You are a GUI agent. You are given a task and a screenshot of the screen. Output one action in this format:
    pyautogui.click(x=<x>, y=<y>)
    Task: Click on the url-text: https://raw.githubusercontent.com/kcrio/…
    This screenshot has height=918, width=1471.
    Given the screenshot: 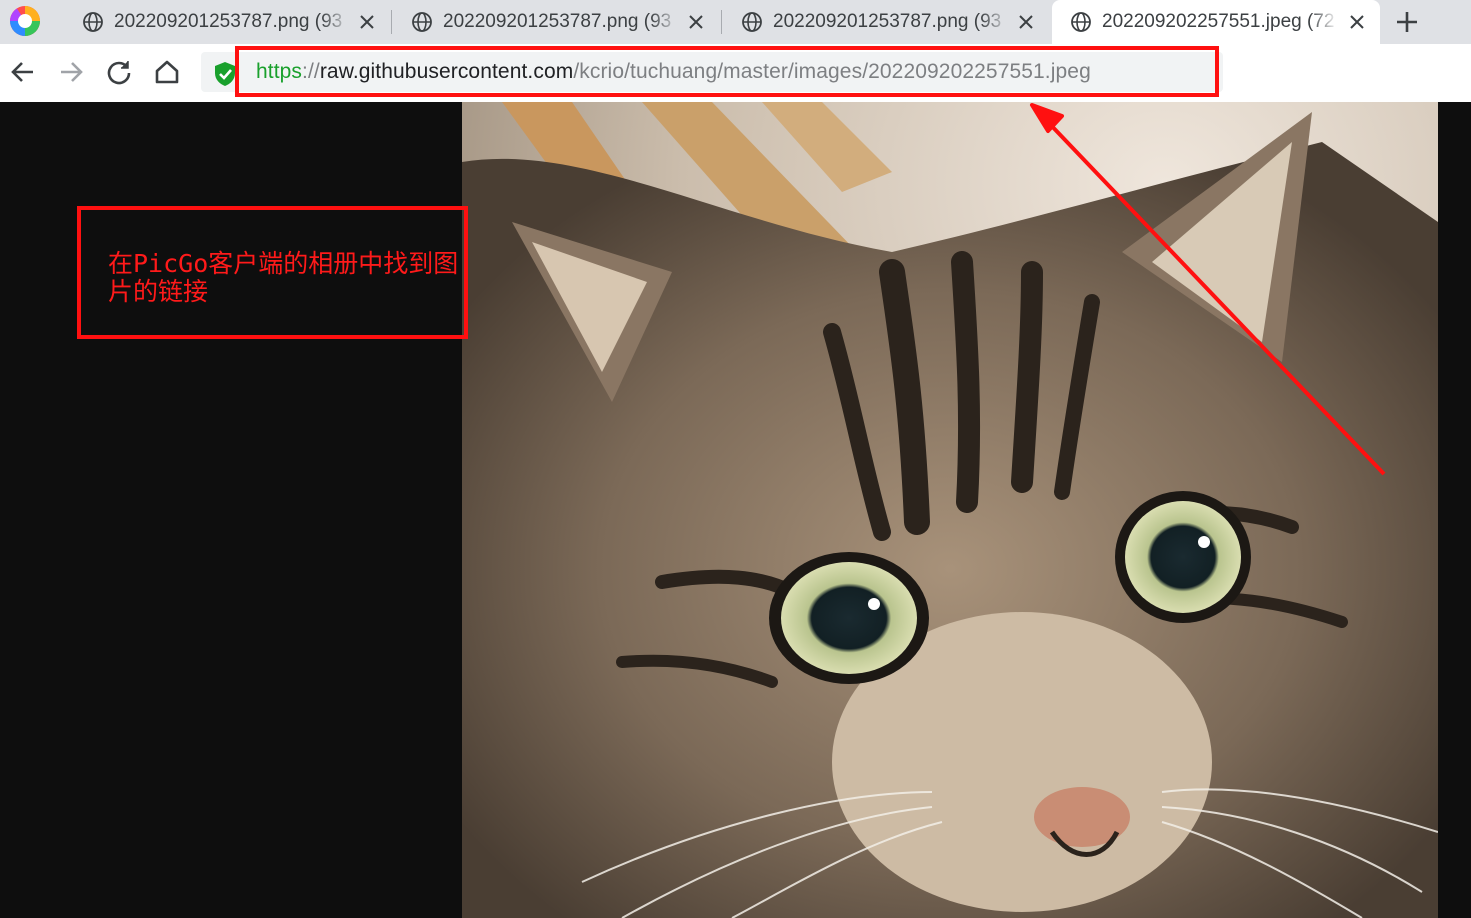 What is the action you would take?
    pyautogui.click(x=673, y=72)
    